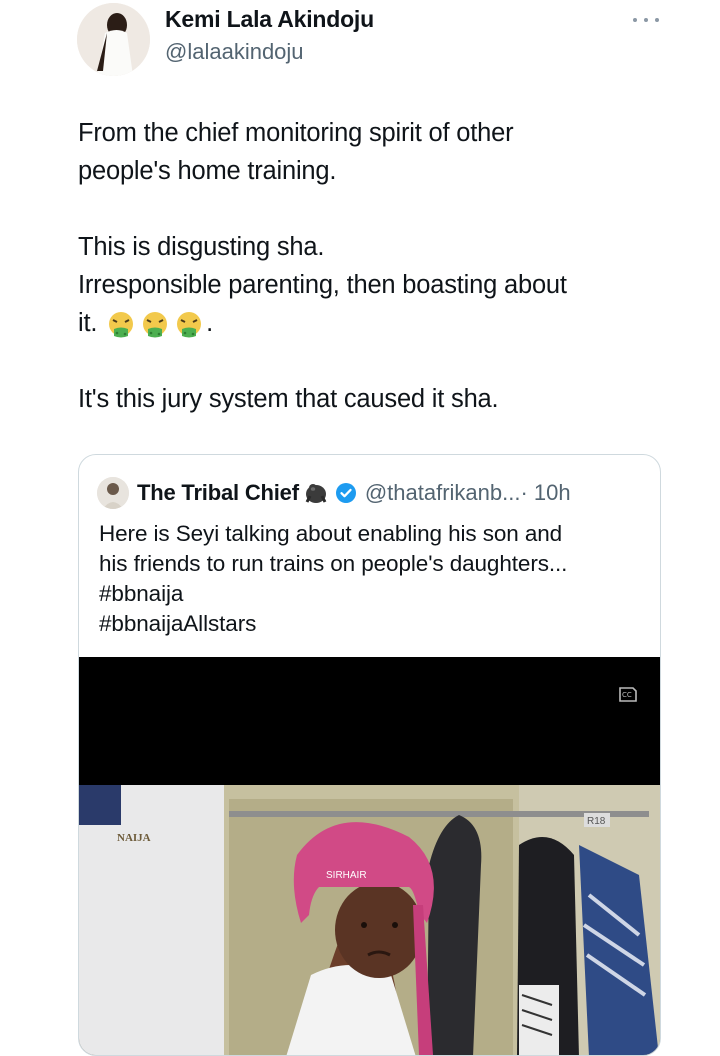 Image resolution: width=720 pixels, height=1056 pixels. Describe the element at coordinates (234, 52) in the screenshot. I see `author-handle: @lalaakindoju` at that location.